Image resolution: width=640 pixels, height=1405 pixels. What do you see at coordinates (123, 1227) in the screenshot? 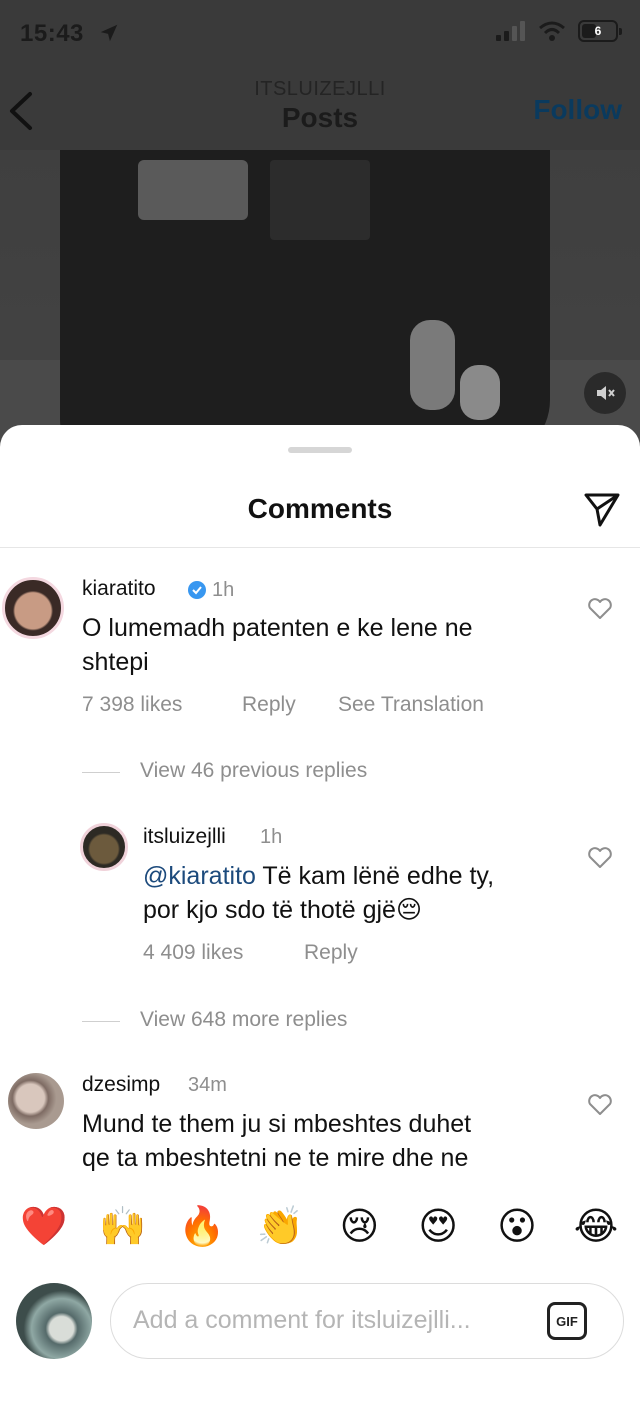
I see `emoji-raised-hands: 🙌` at bounding box center [123, 1227].